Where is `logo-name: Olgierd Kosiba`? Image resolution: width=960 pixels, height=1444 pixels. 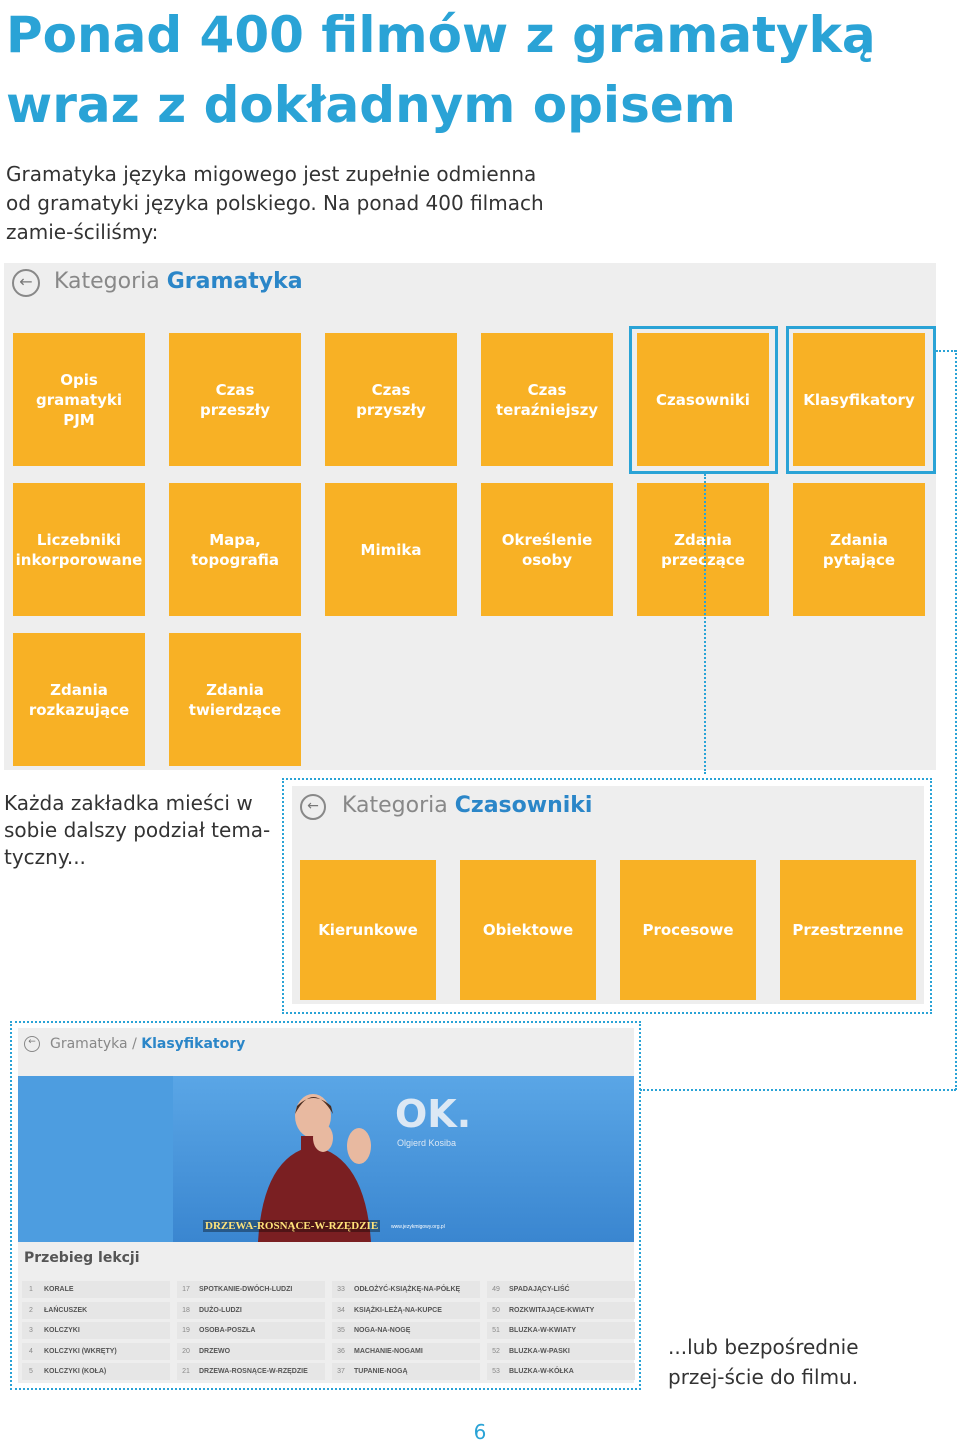
logo-name: Olgierd Kosiba is located at coordinates (427, 1143).